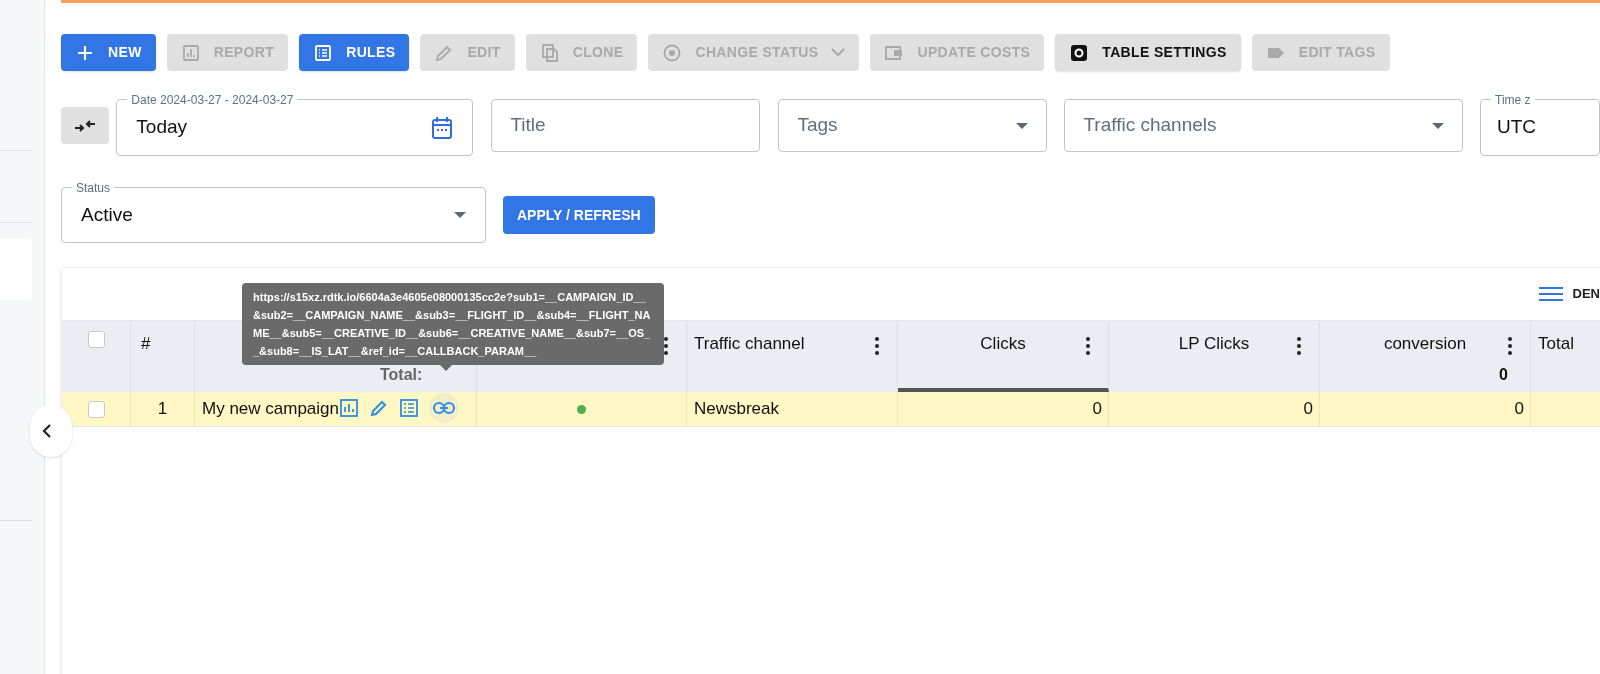 The height and width of the screenshot is (674, 1600). I want to click on table-cell-text: Newsbreak, so click(737, 409).